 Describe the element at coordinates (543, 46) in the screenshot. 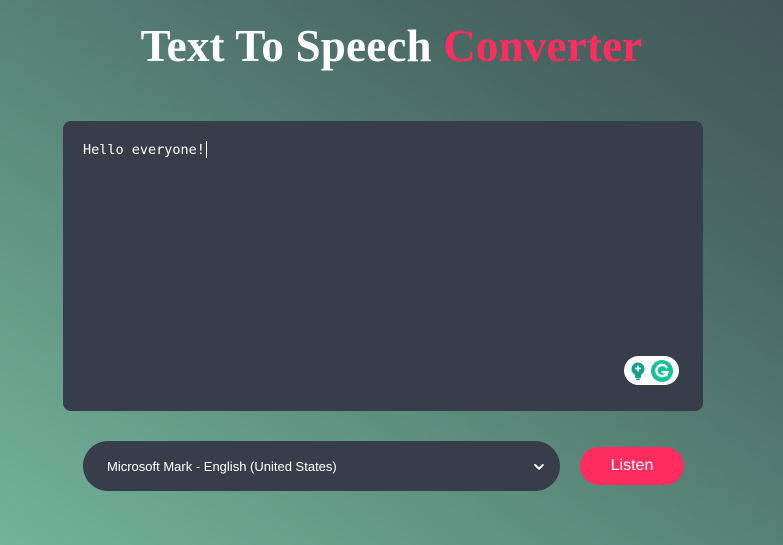

I see `title-accent: Converter` at that location.